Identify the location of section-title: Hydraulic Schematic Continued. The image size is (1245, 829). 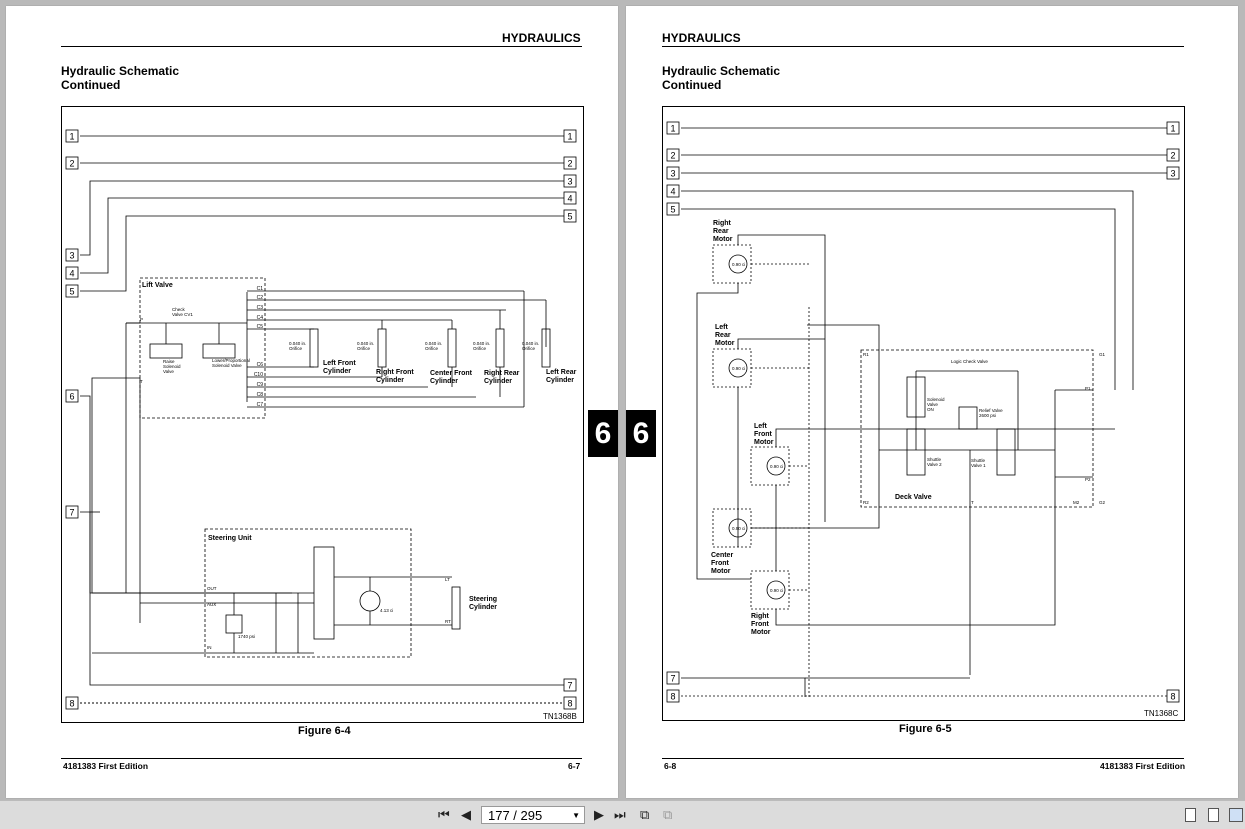
(120, 78).